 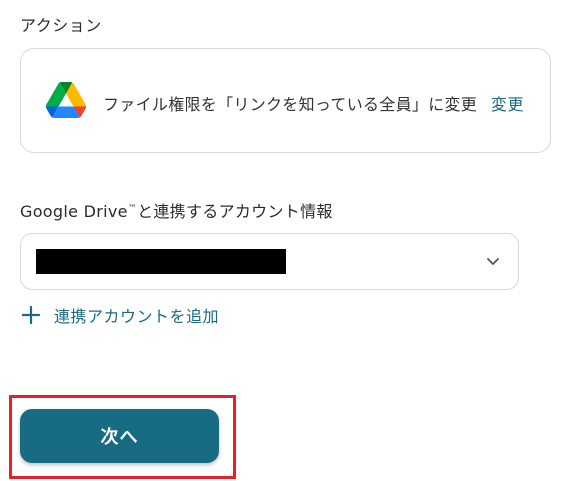 I want to click on account-select-dropdown, so click(x=269, y=261).